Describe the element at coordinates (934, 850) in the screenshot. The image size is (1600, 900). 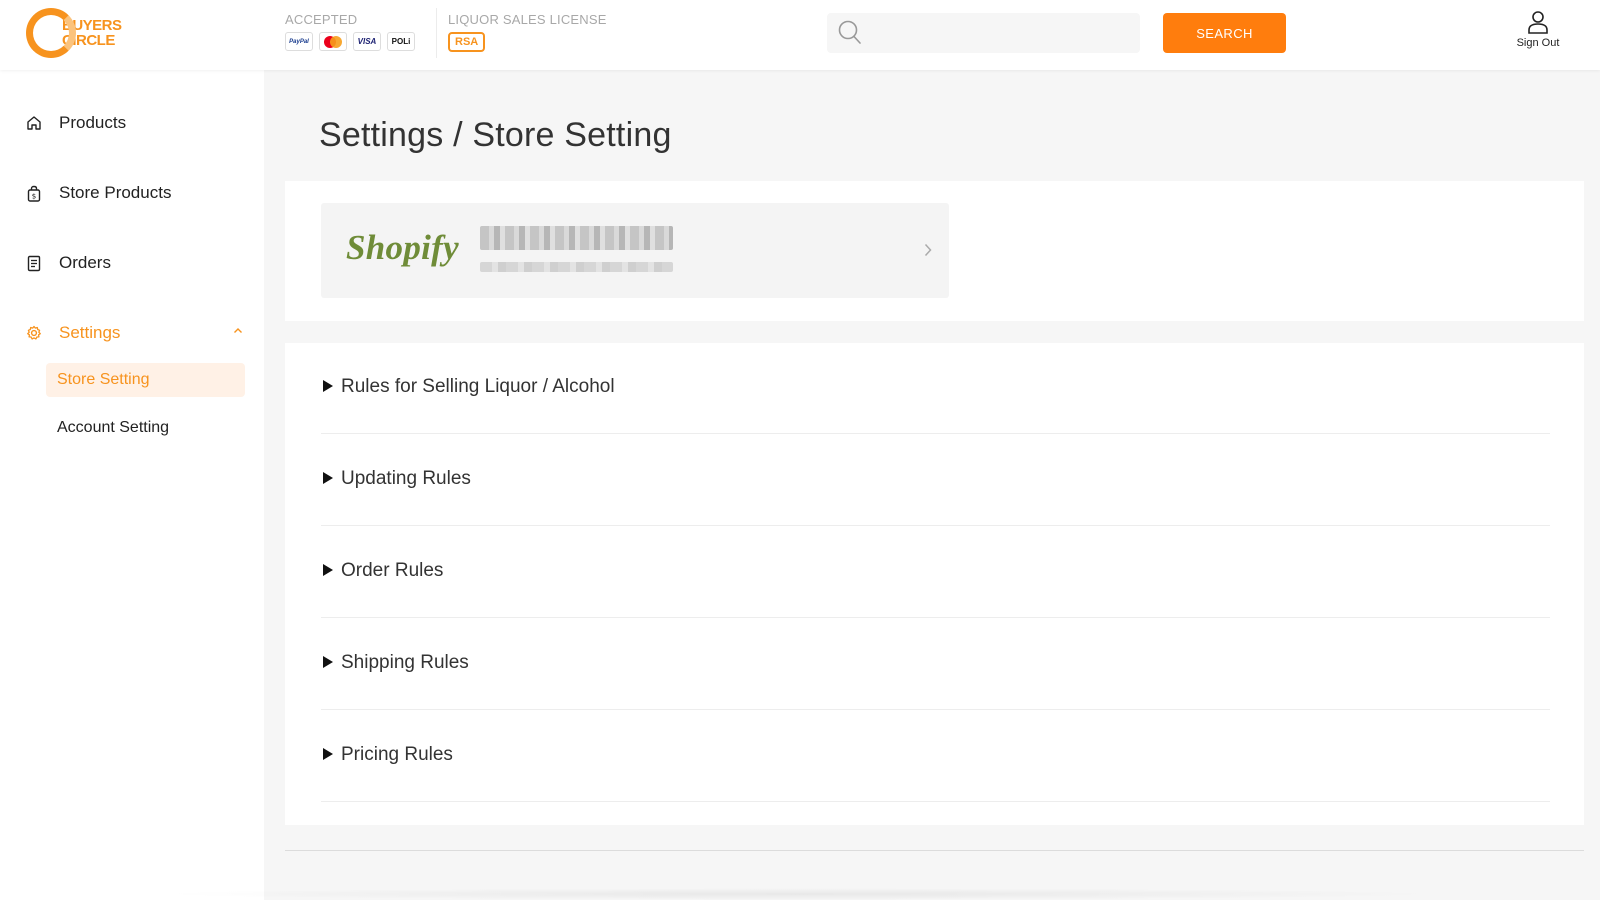
I see `content-divider` at that location.